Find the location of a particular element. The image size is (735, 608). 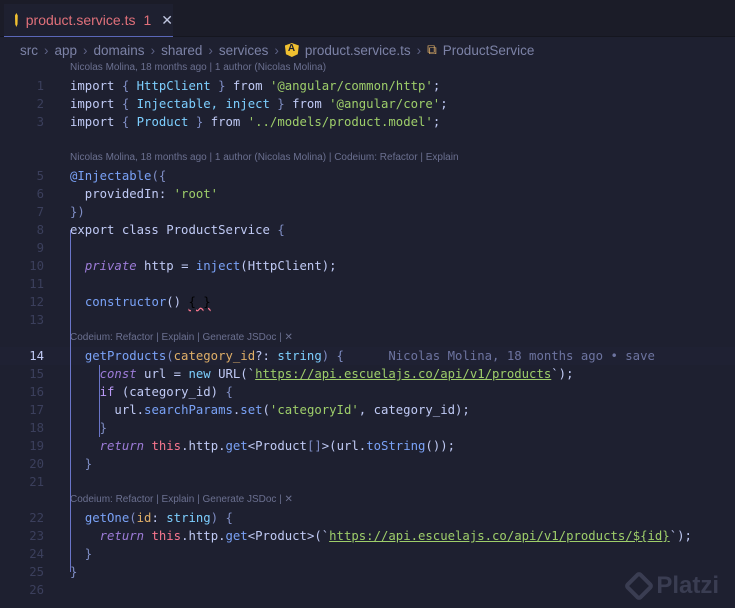

code-text: providedIn: 'root' is located at coordinates (144, 194).